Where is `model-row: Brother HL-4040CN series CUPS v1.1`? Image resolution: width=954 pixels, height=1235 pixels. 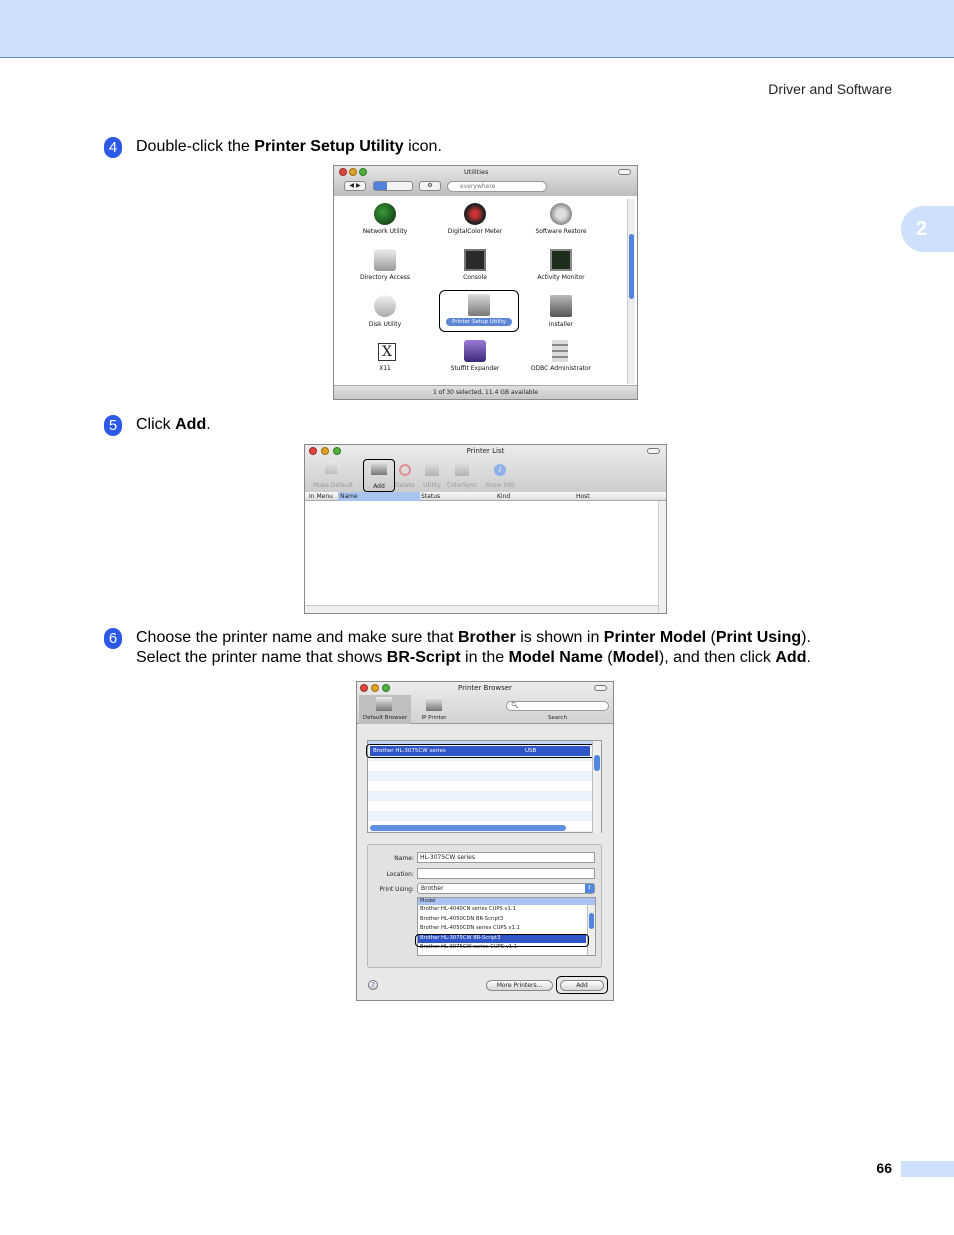 model-row: Brother HL-4040CN series CUPS v1.1 is located at coordinates (468, 909).